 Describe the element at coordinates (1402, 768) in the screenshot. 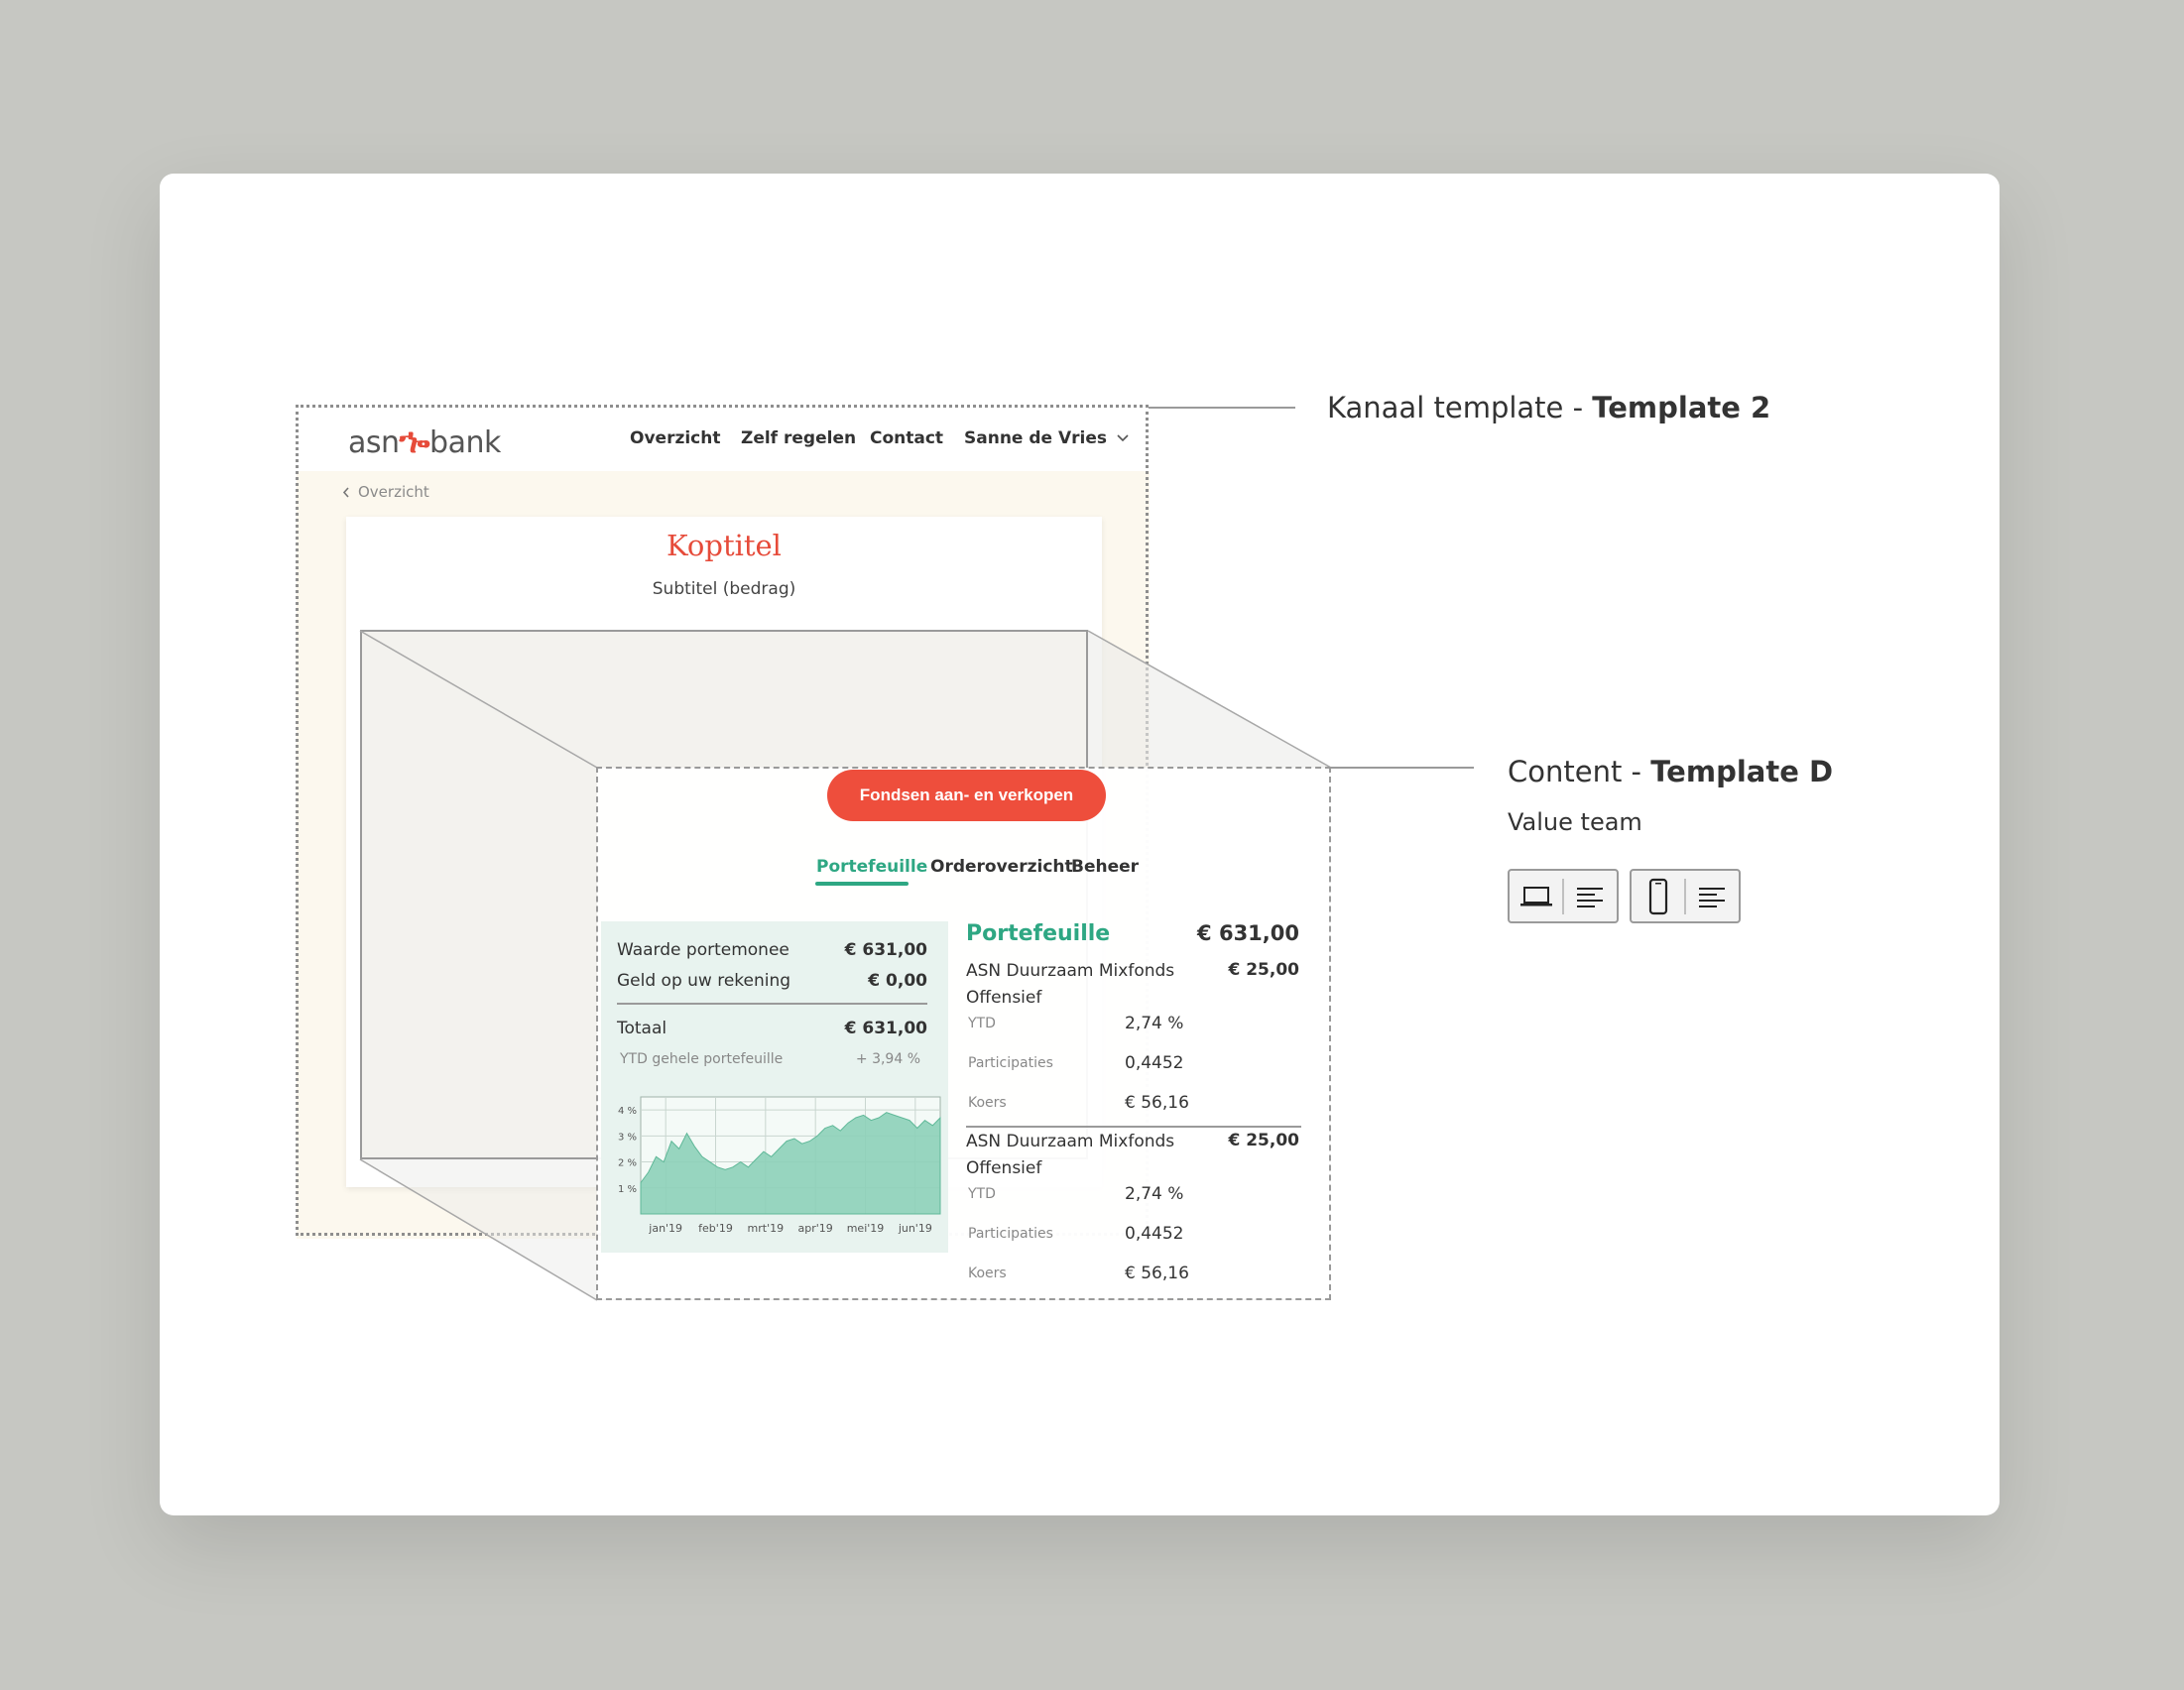

I see `content-leader-line` at that location.